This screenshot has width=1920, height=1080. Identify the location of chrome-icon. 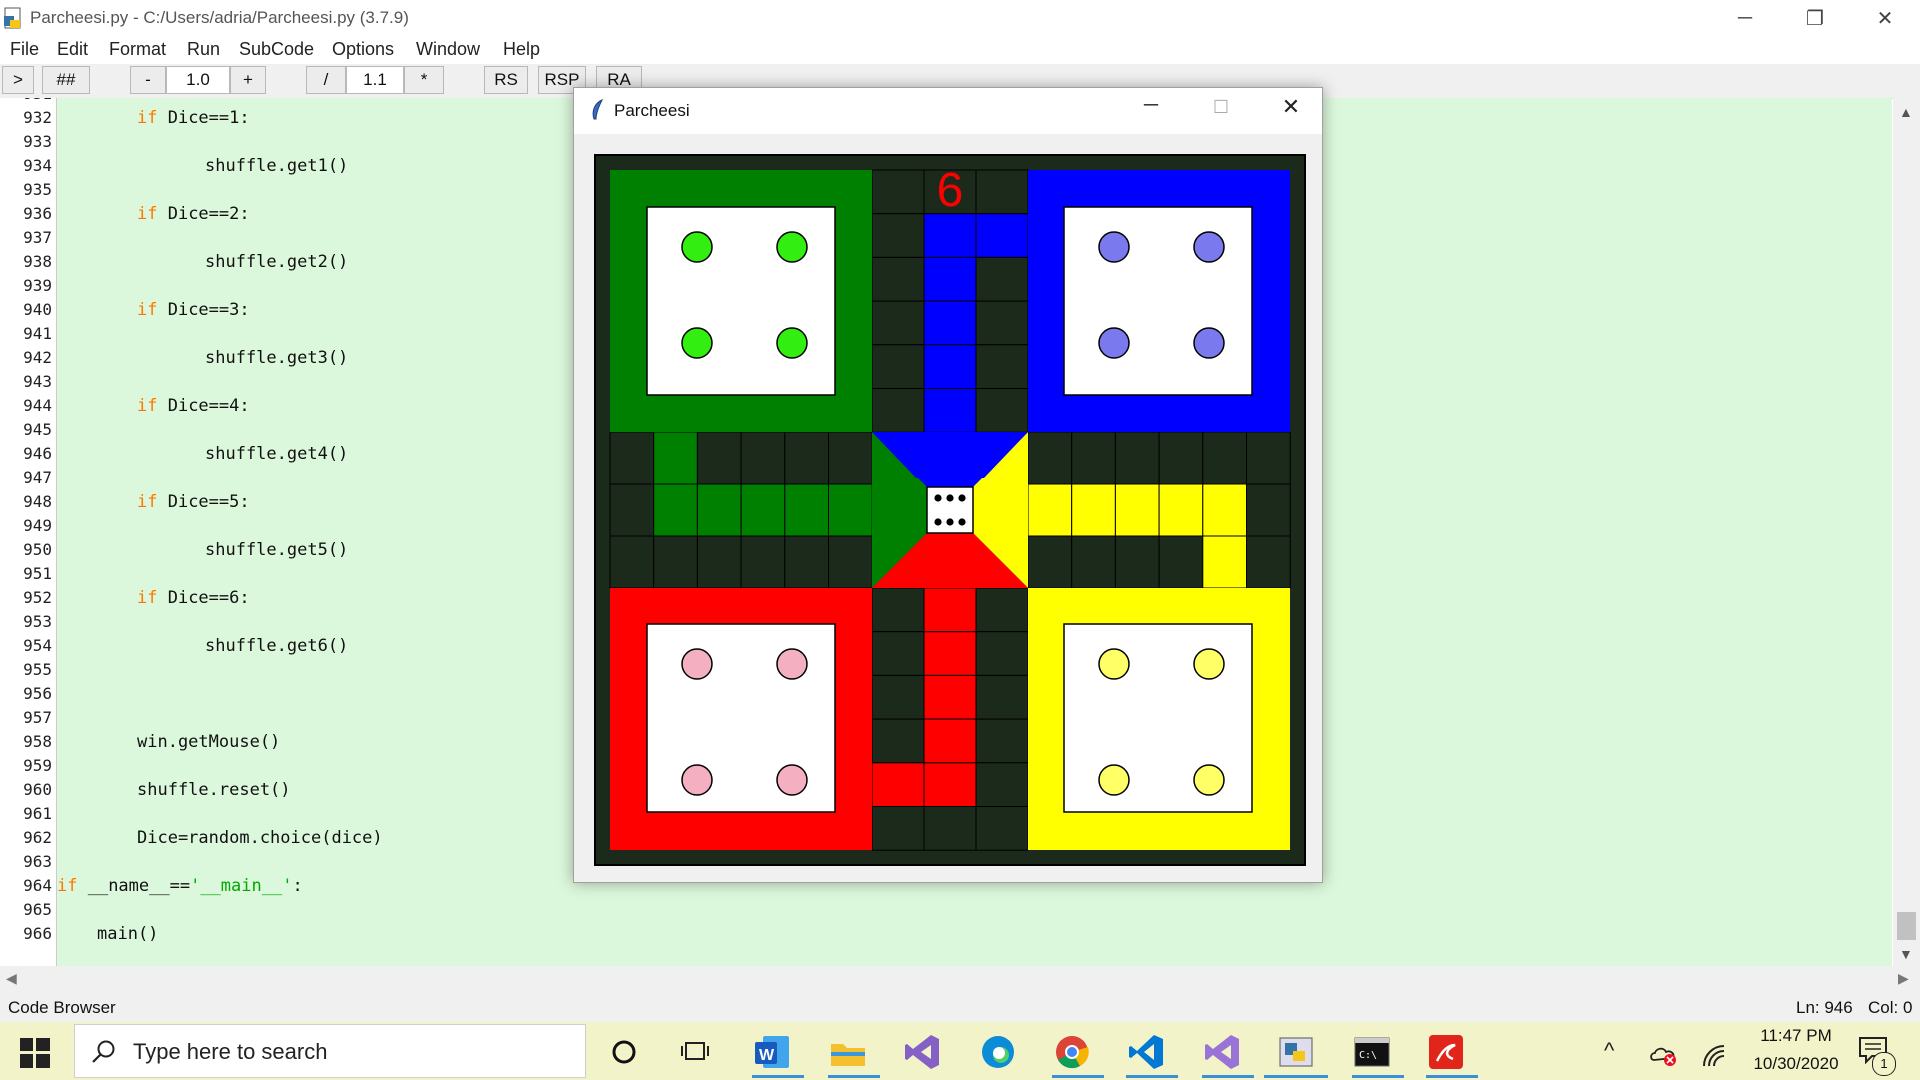
(1072, 1052).